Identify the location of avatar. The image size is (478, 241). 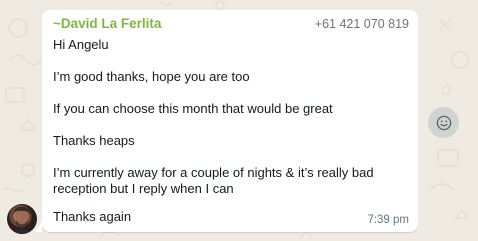
(22, 219).